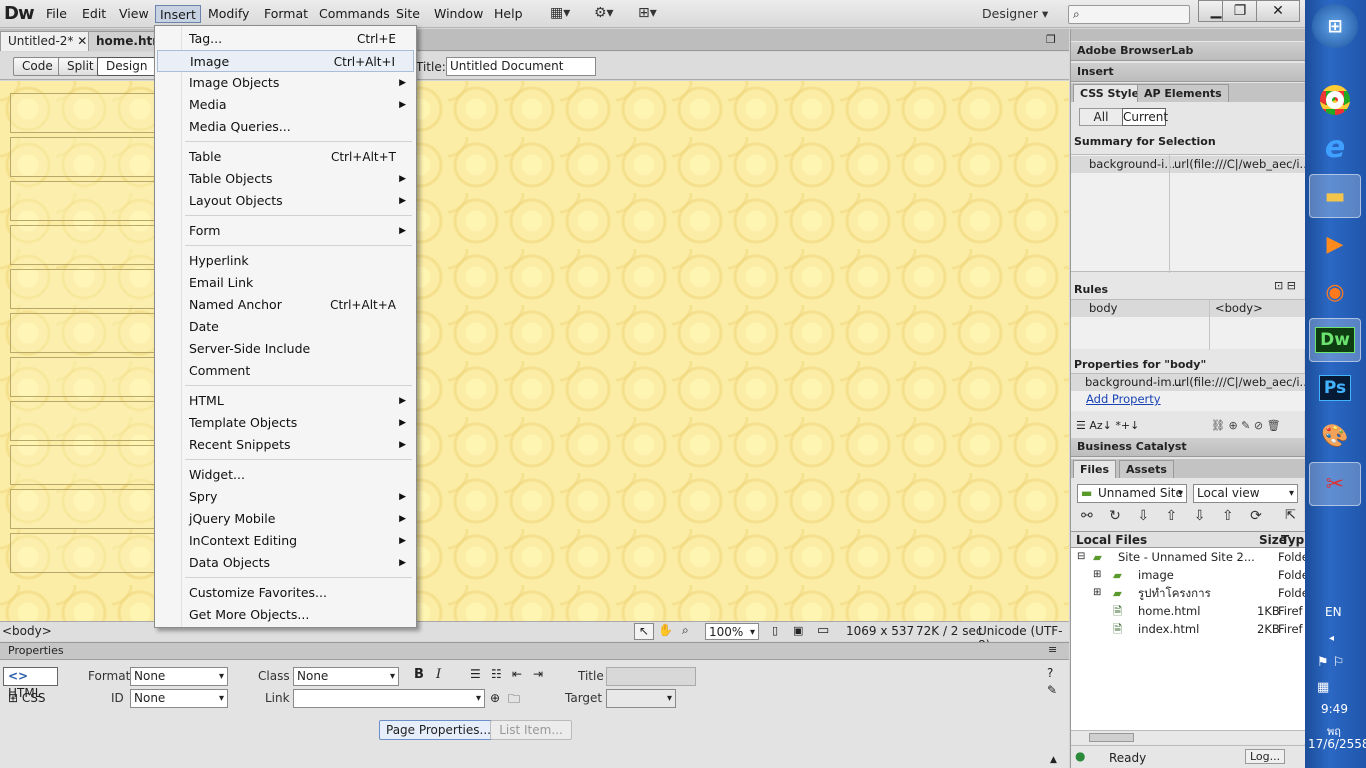 The width and height of the screenshot is (1366, 768). I want to click on html-mode-button: <> HTML, so click(30, 683).